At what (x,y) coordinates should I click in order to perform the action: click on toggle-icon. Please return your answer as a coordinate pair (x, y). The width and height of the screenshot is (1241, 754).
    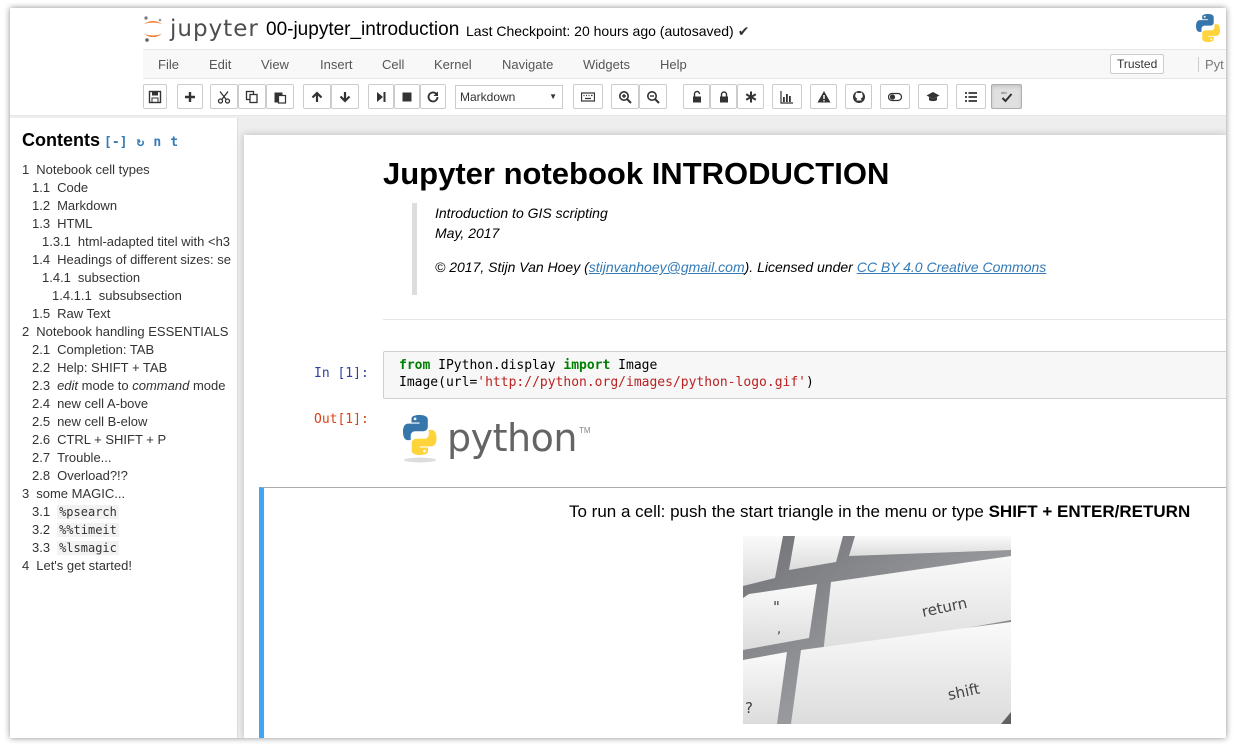
    Looking at the image, I should click on (895, 96).